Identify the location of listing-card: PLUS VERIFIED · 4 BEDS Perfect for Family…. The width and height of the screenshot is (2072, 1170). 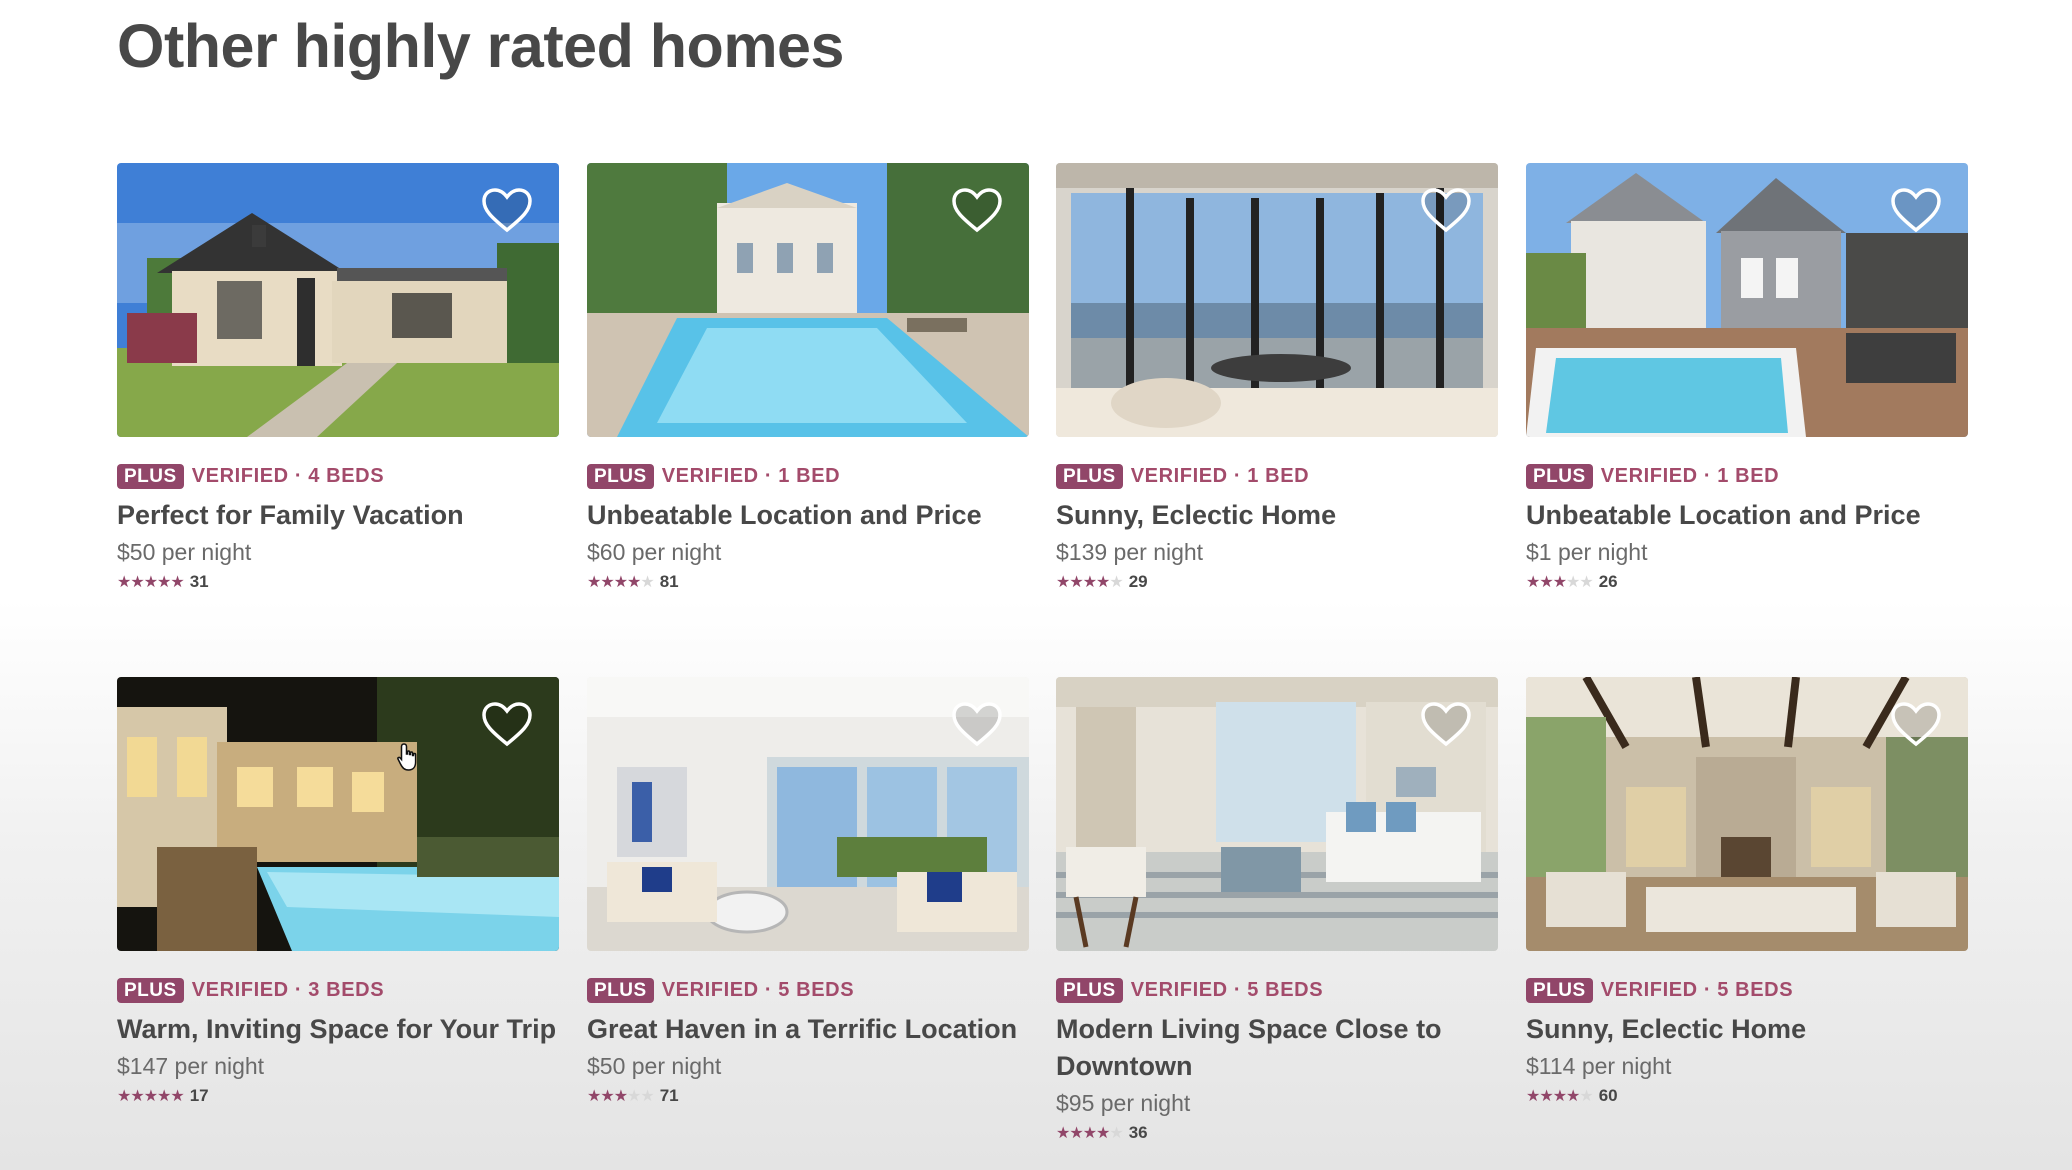
(338, 378).